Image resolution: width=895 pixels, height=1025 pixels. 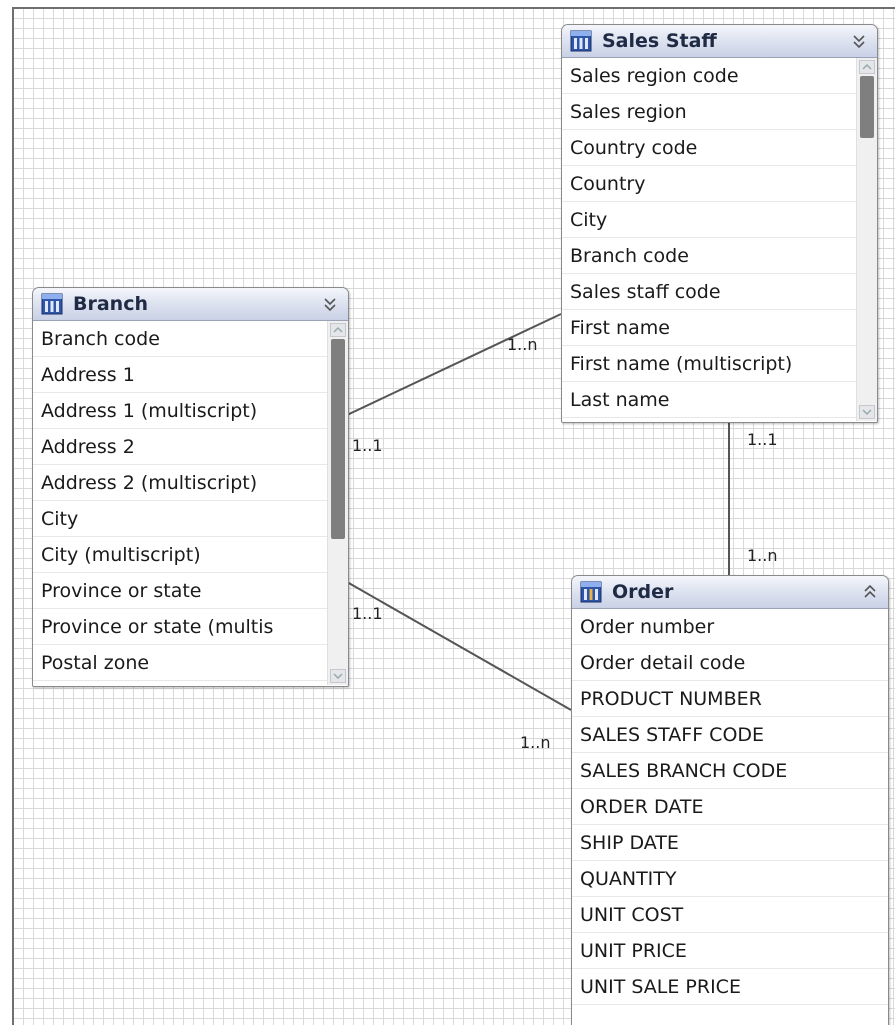 What do you see at coordinates (709, 292) in the screenshot?
I see `field-row: Sales staff code` at bounding box center [709, 292].